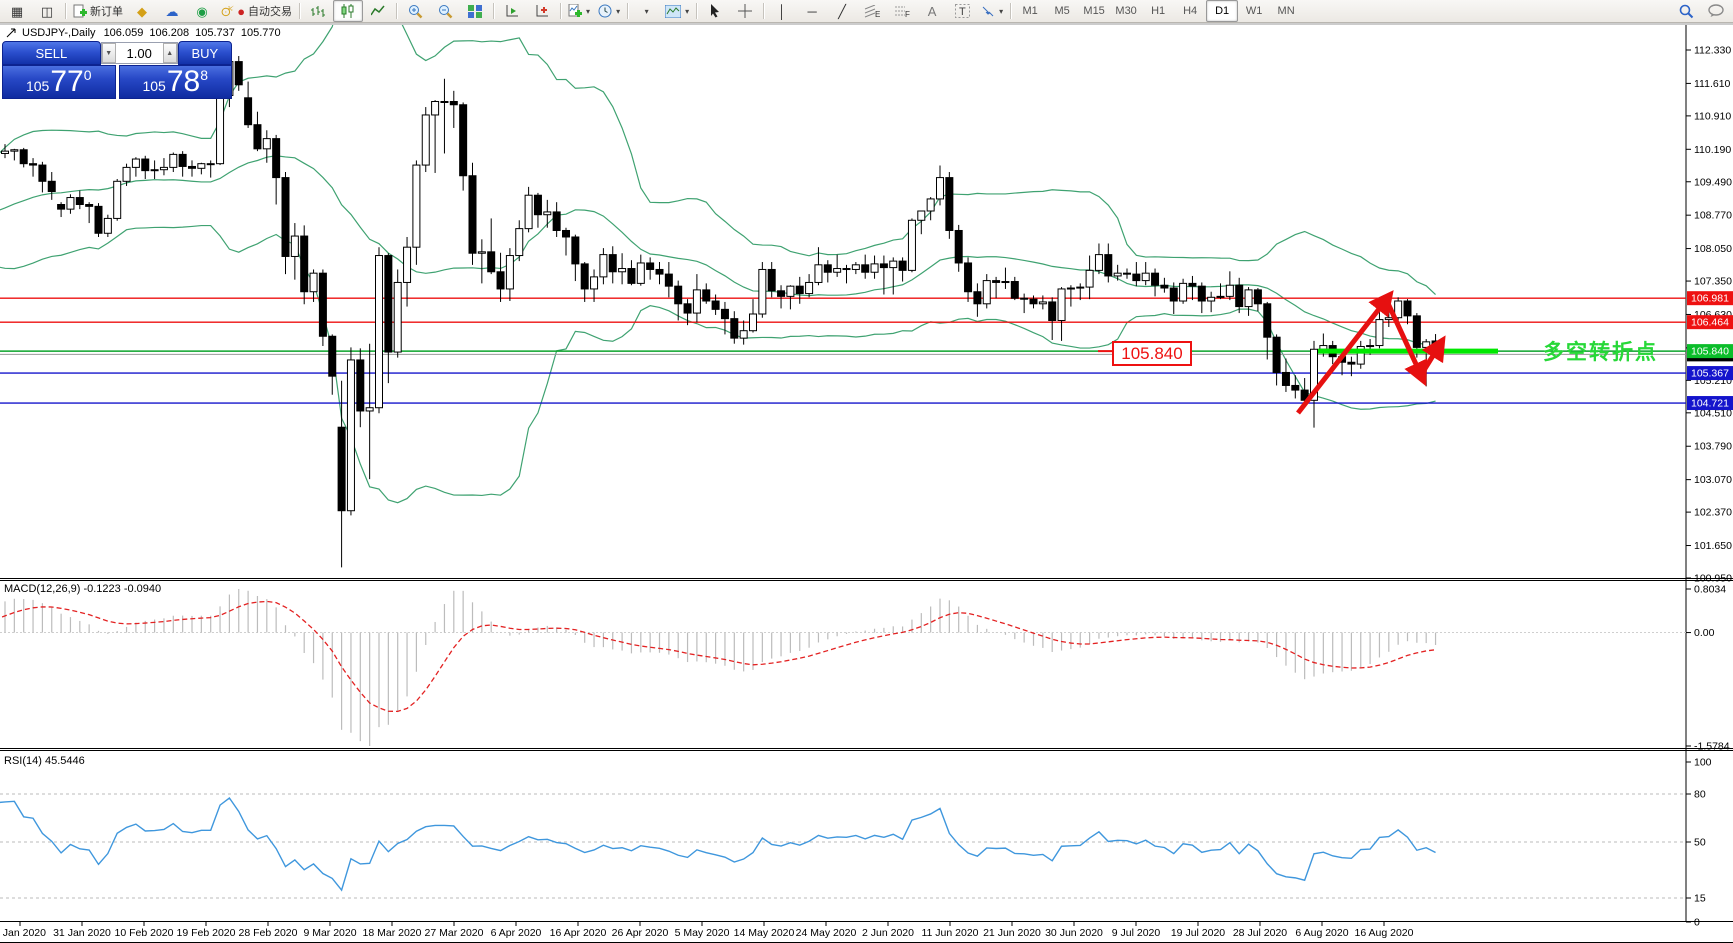 The width and height of the screenshot is (1733, 943). I want to click on auto-scroll-button, so click(512, 11).